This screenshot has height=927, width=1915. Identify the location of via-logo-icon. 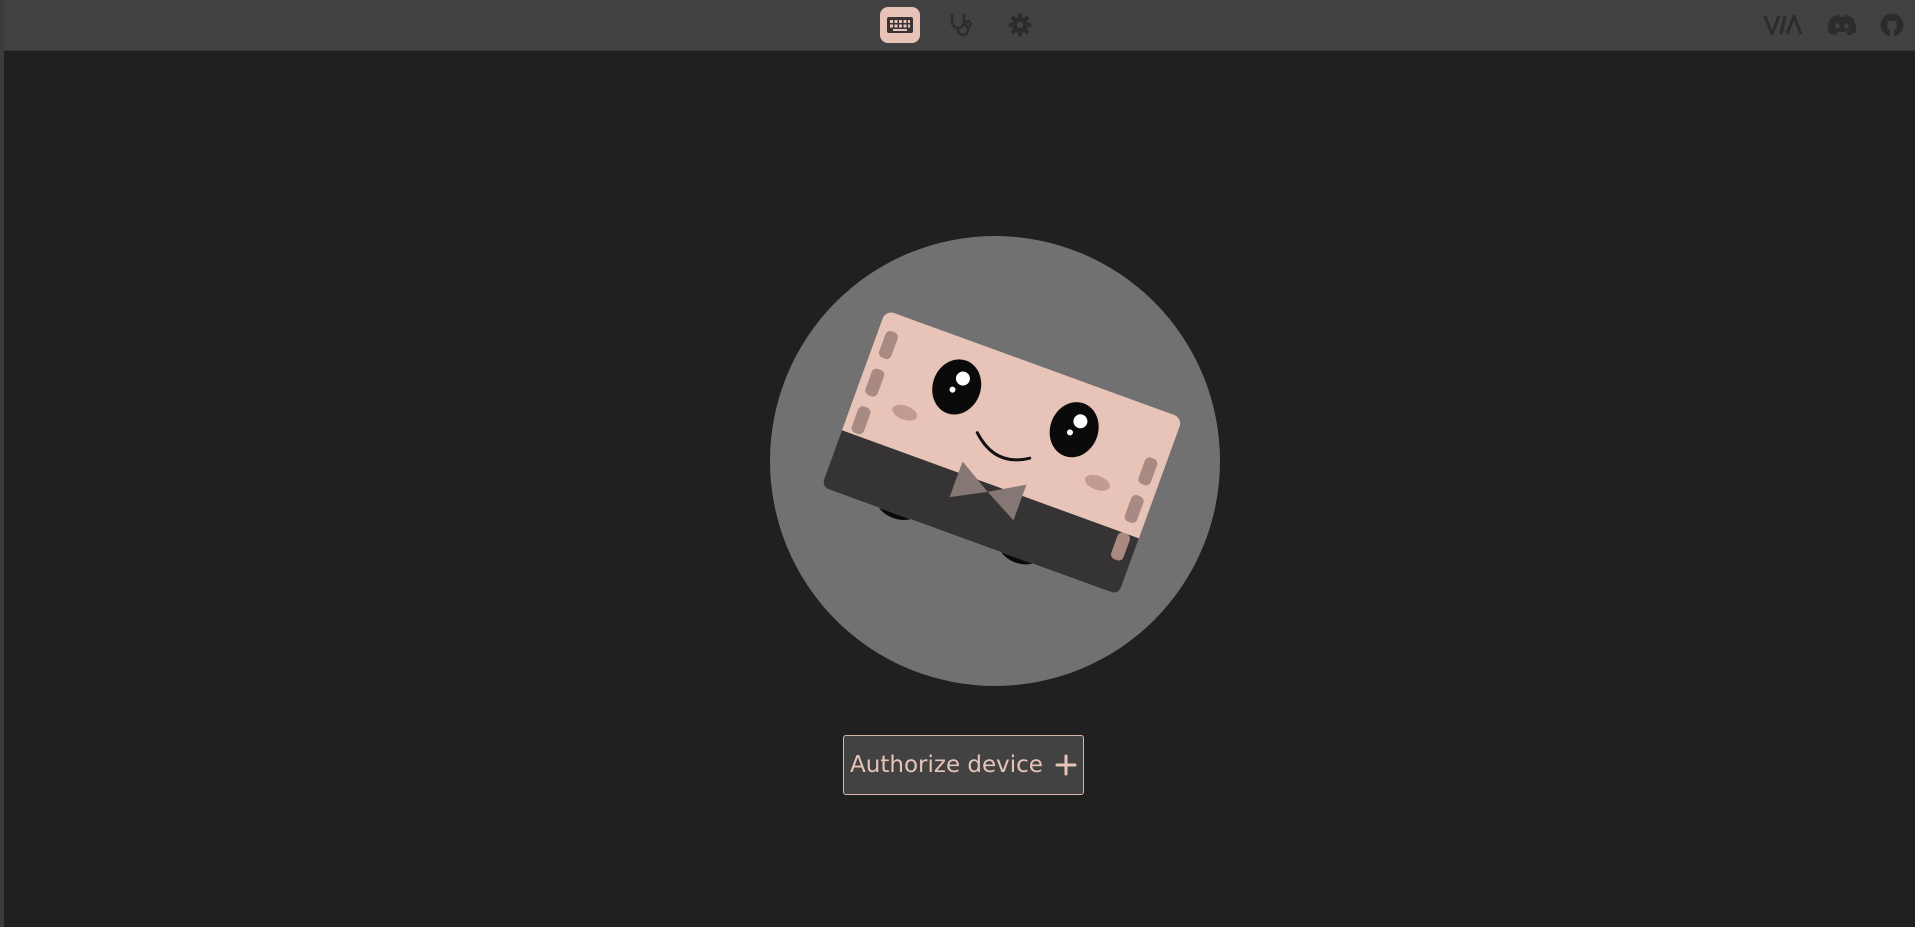
(1783, 25).